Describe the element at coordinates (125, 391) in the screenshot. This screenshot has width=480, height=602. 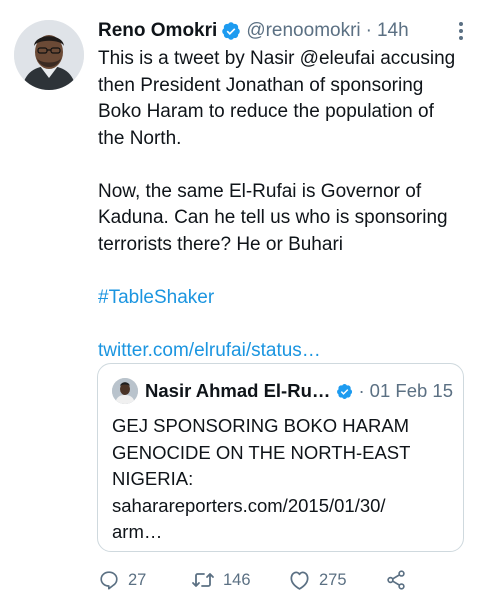
I see `quoted-author-avatar` at that location.